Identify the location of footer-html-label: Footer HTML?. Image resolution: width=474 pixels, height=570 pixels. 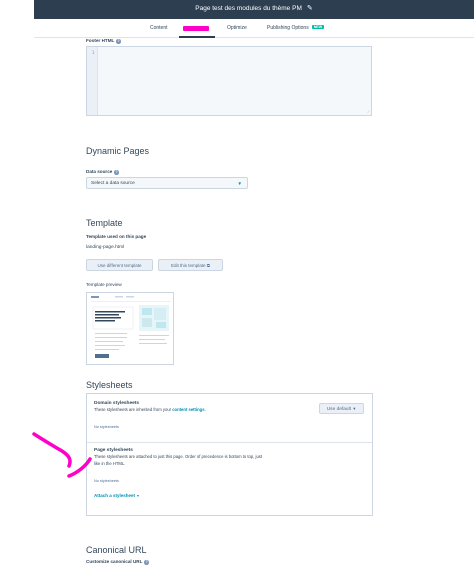
(103, 41).